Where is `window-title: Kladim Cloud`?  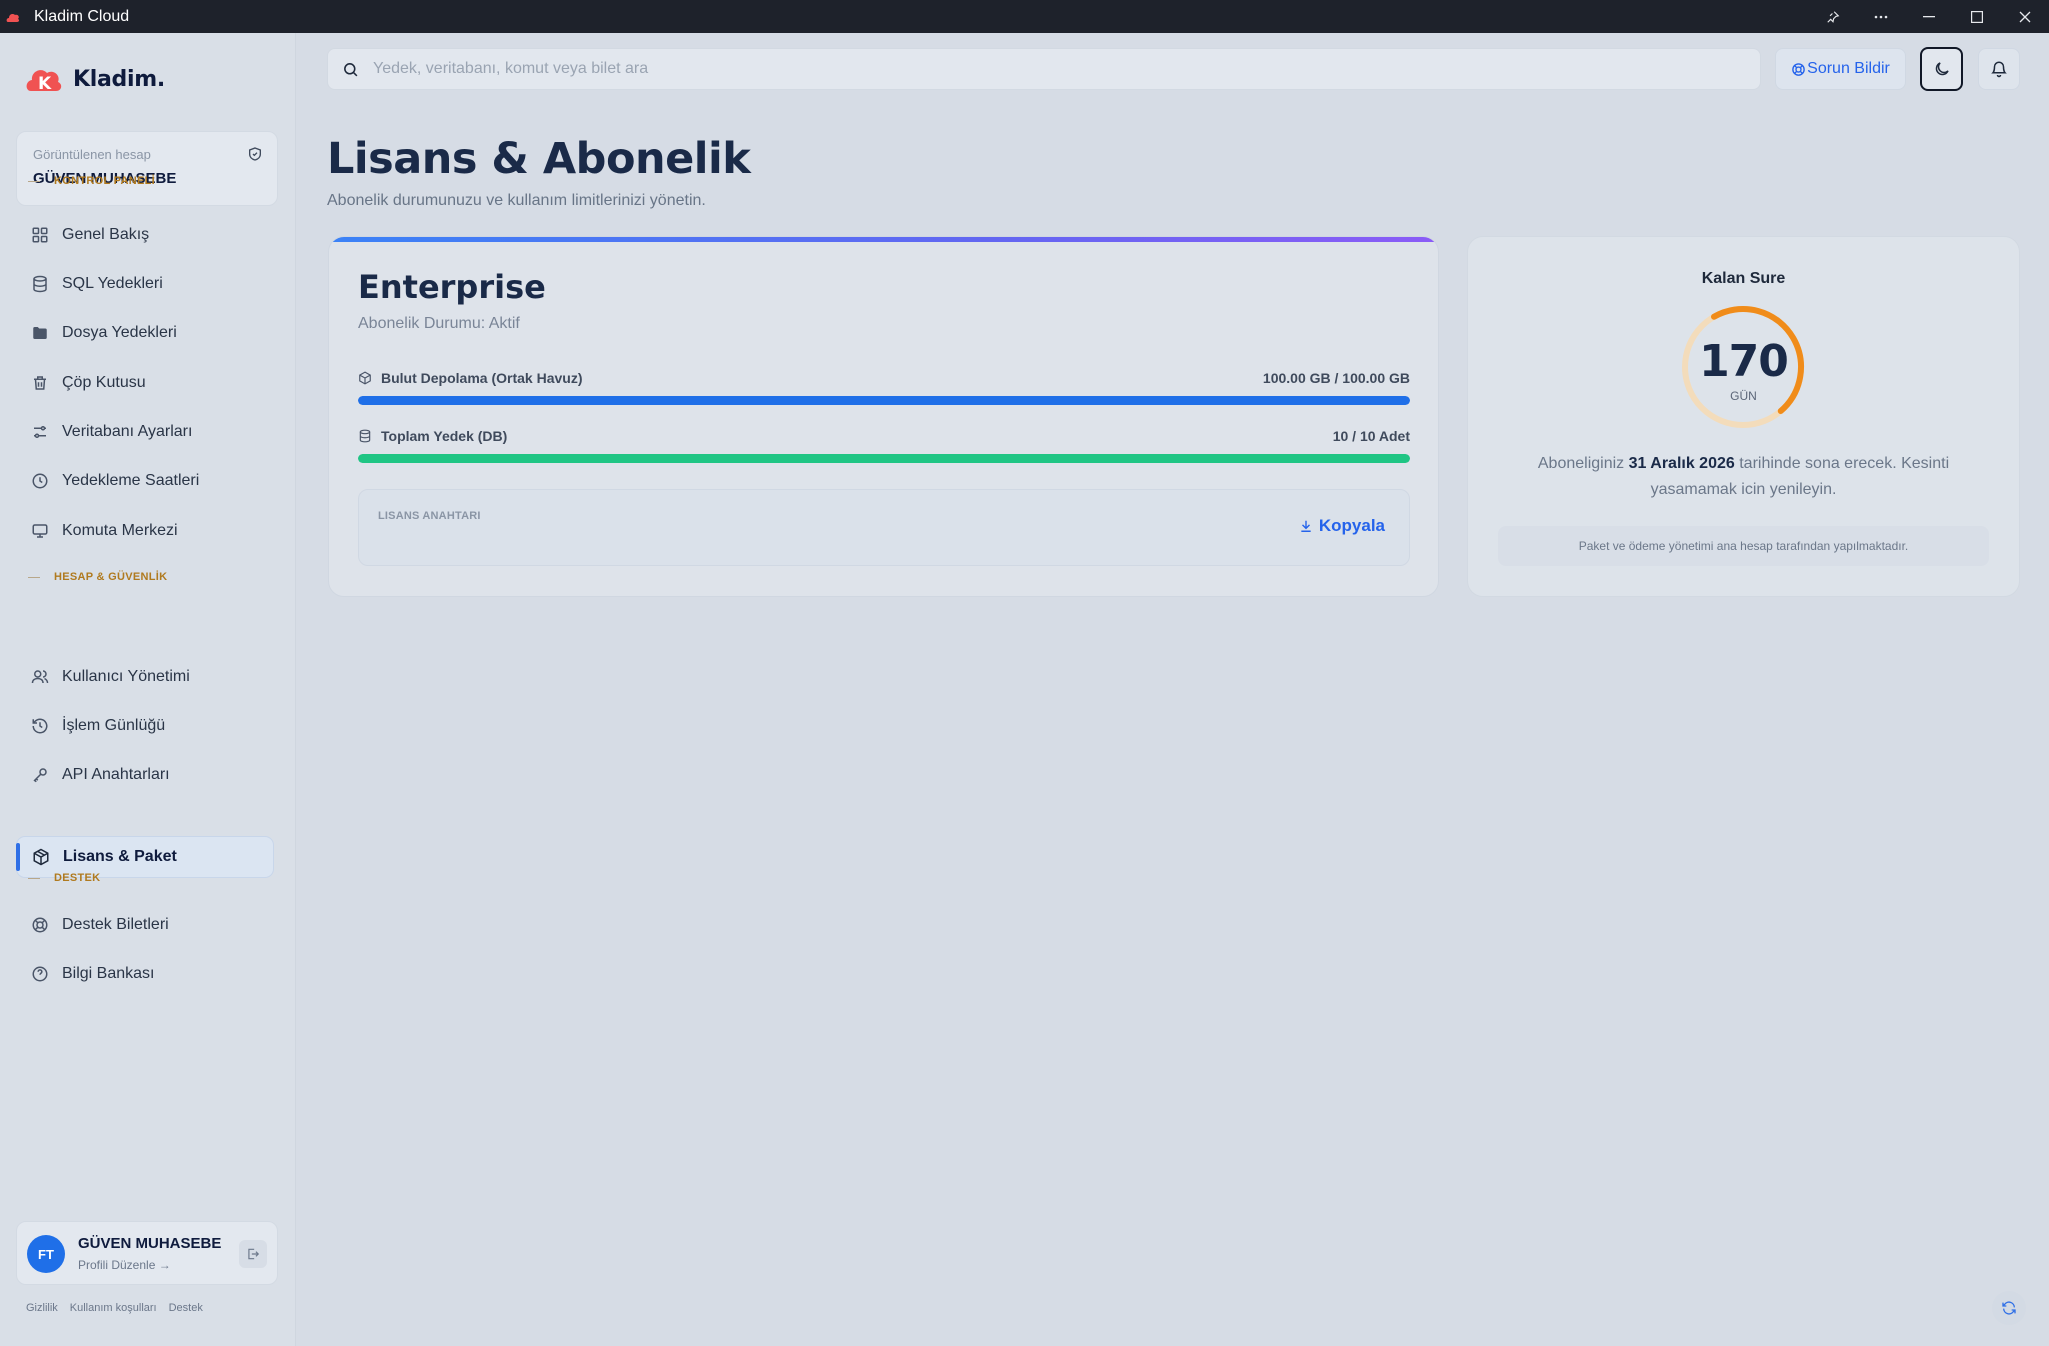 window-title: Kladim Cloud is located at coordinates (82, 16).